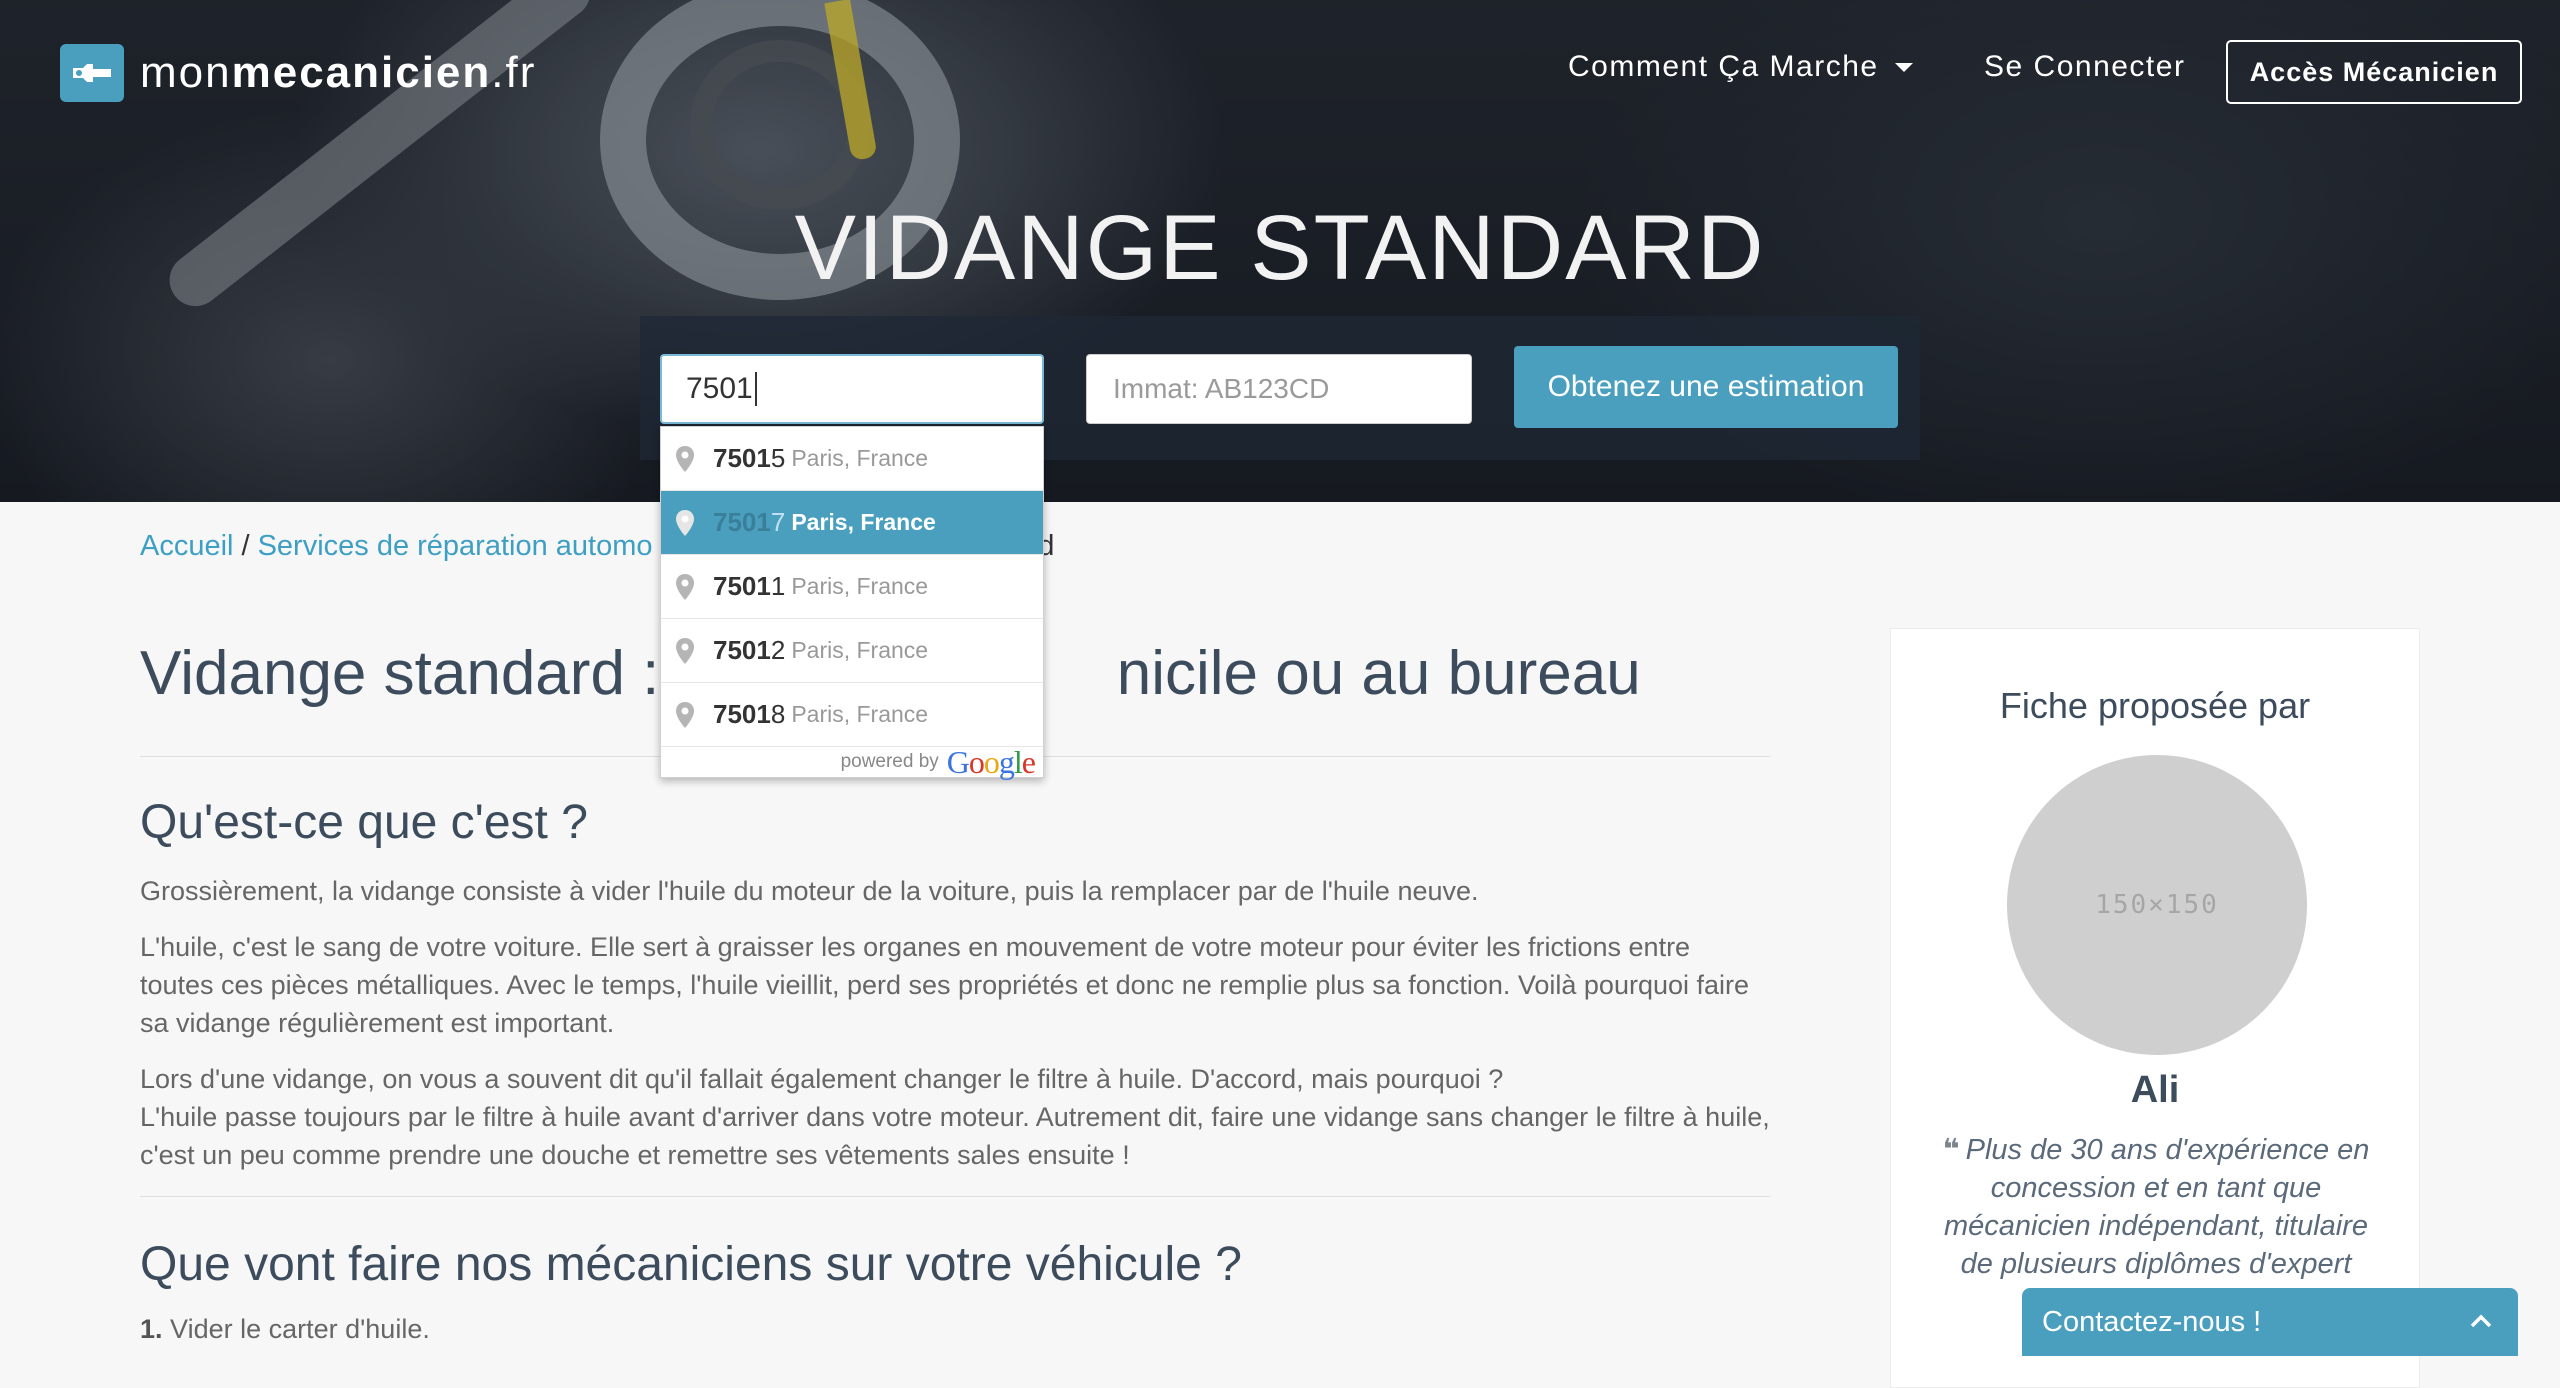  I want to click on postal-code-value: 7501, so click(719, 388).